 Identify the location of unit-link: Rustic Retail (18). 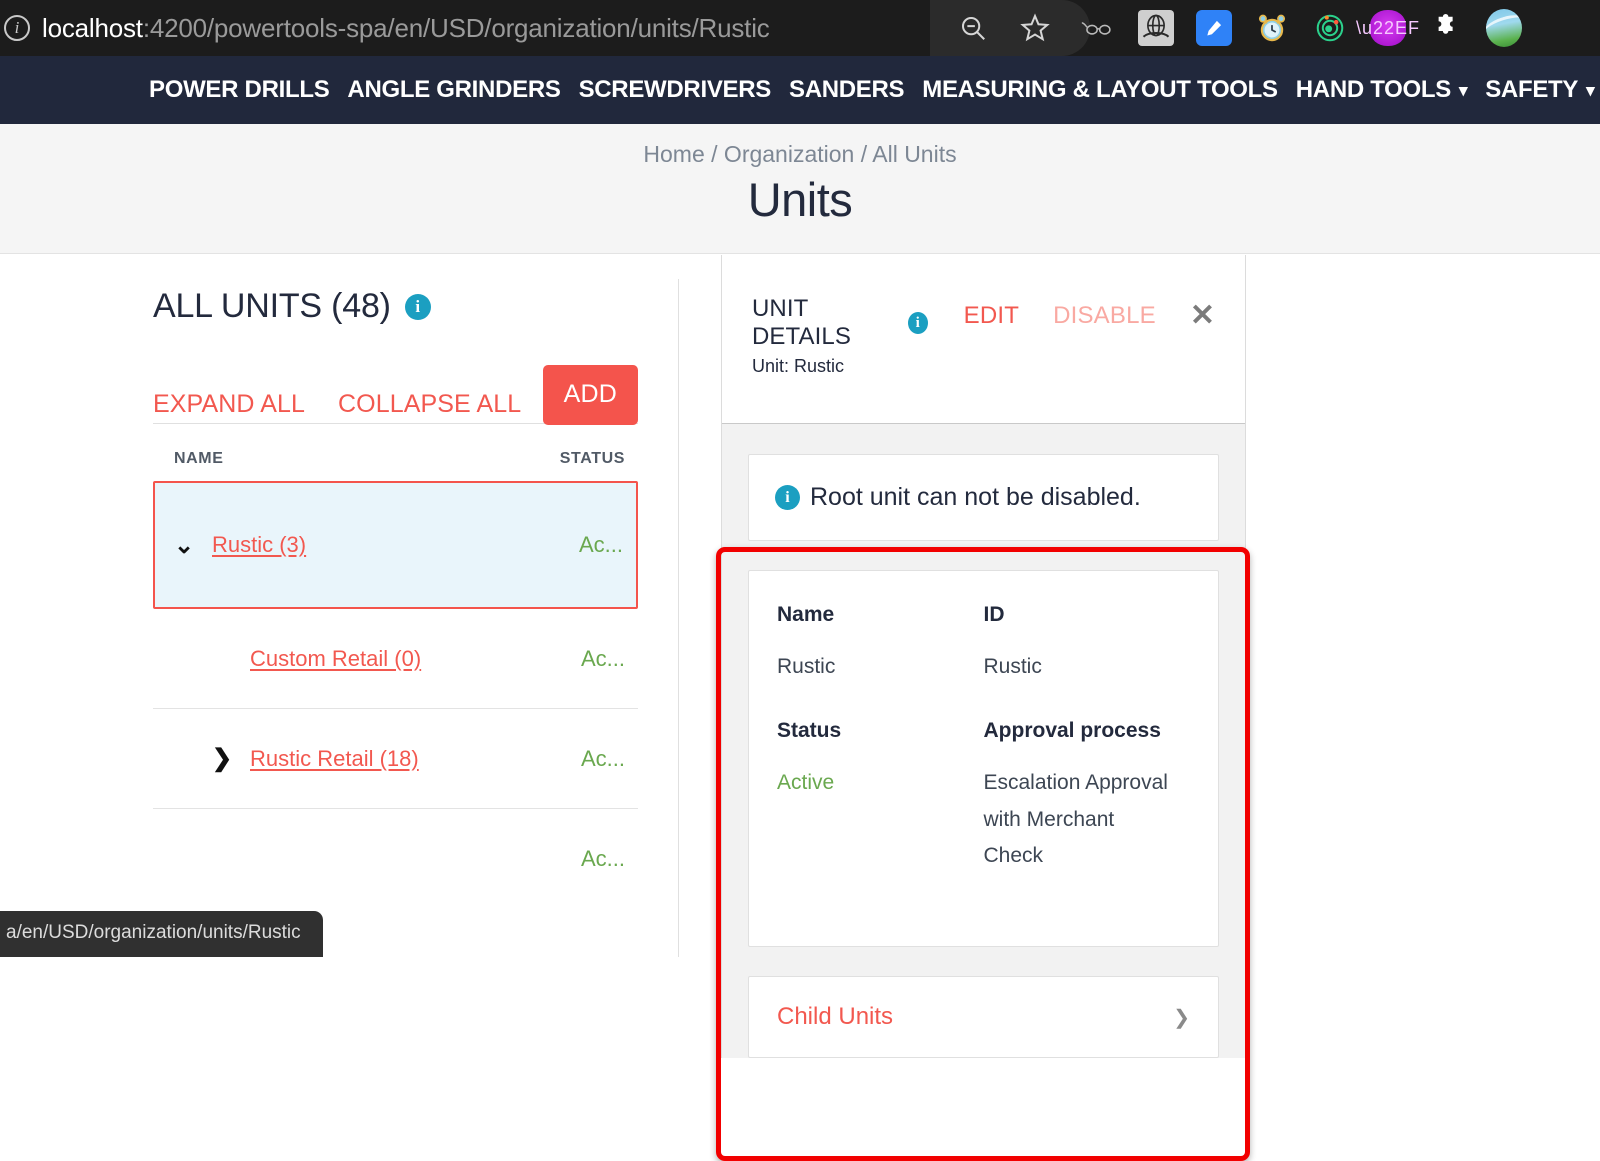
(334, 759).